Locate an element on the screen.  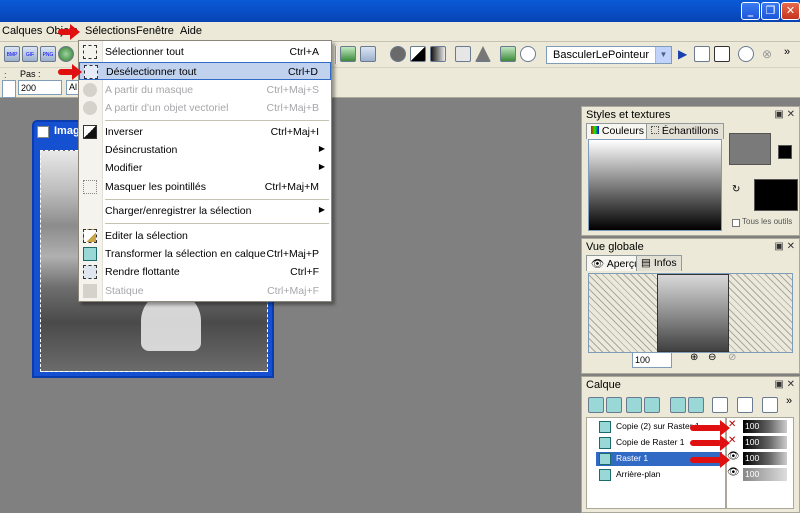
menu-item-shortcut: Ctrl+Maj+I is located at coordinates (294, 132).